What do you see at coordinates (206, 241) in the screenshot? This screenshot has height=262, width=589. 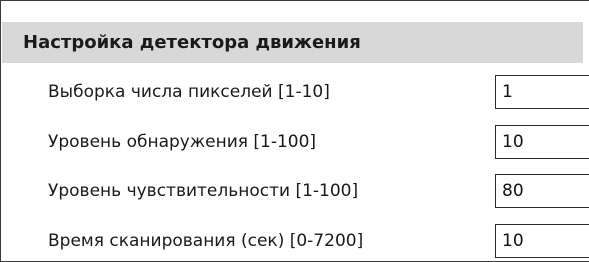 I see `scan-time-label: Время сканирования (сек) [0-7200]` at bounding box center [206, 241].